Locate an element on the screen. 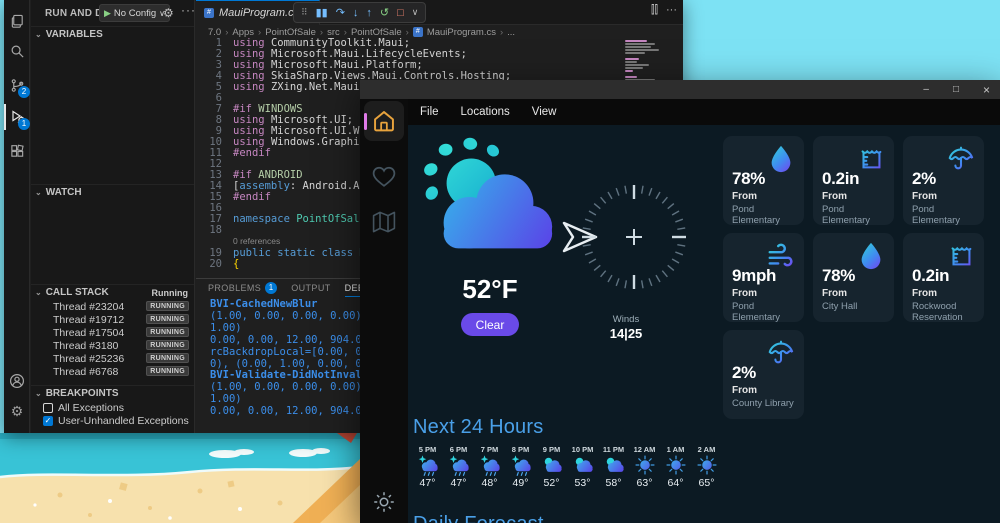 This screenshot has width=1000, height=523. hour-label: 2 AM is located at coordinates (706, 449).